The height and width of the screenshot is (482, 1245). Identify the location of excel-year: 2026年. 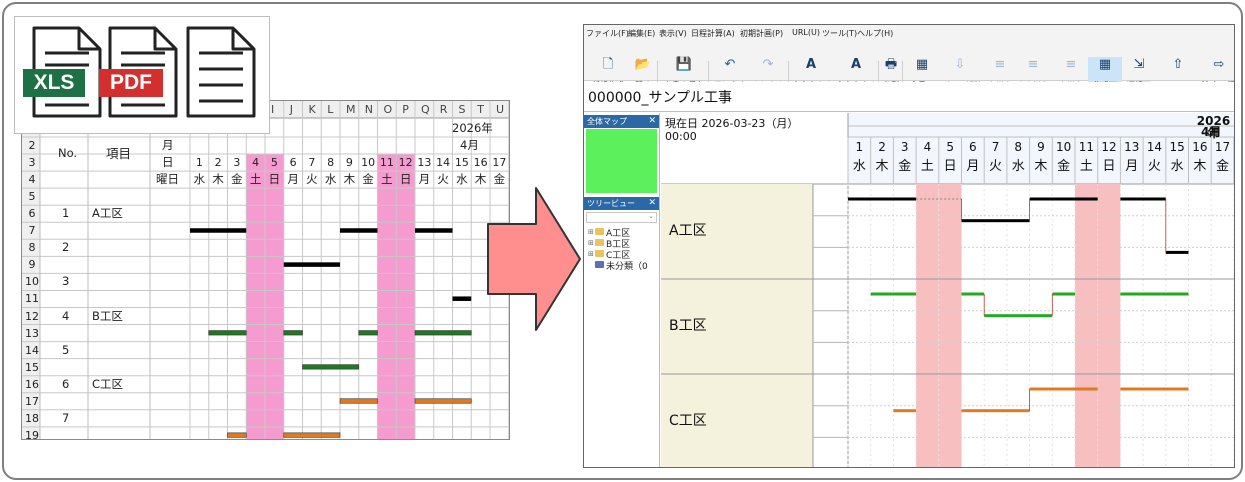
(472, 128).